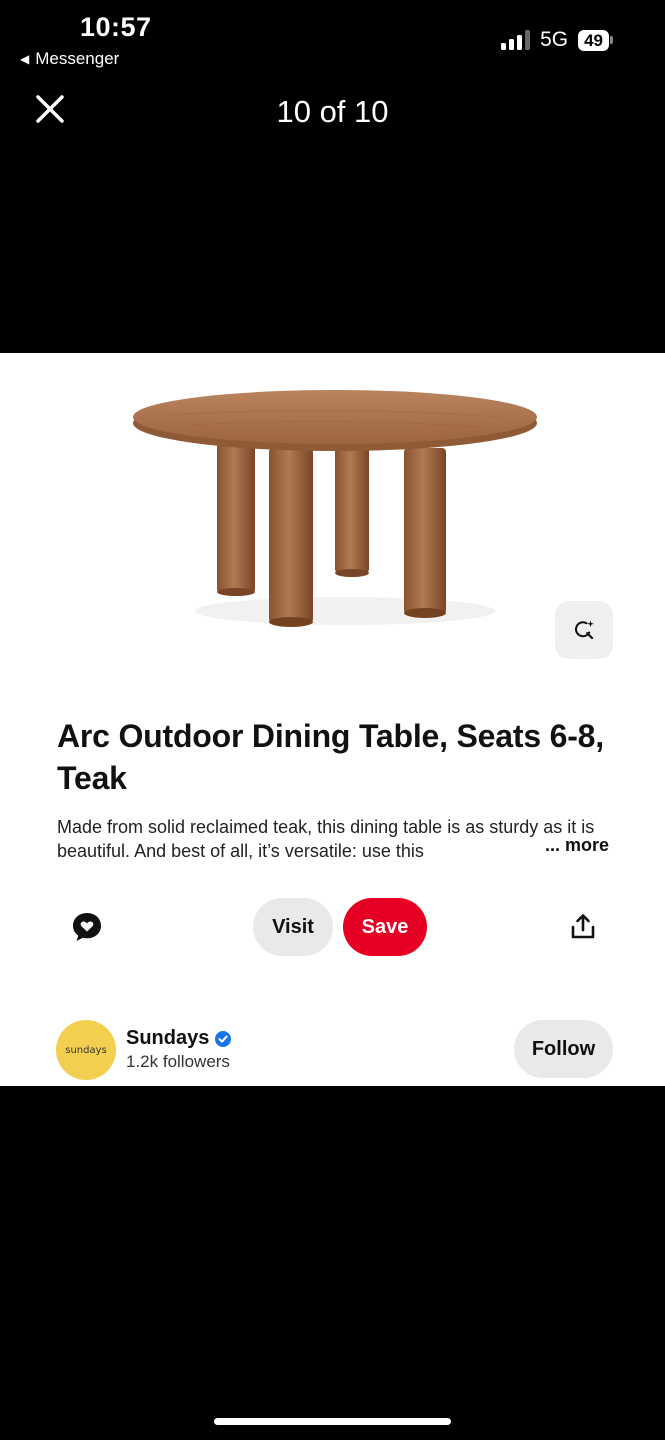  I want to click on battery-level: 49, so click(593, 40).